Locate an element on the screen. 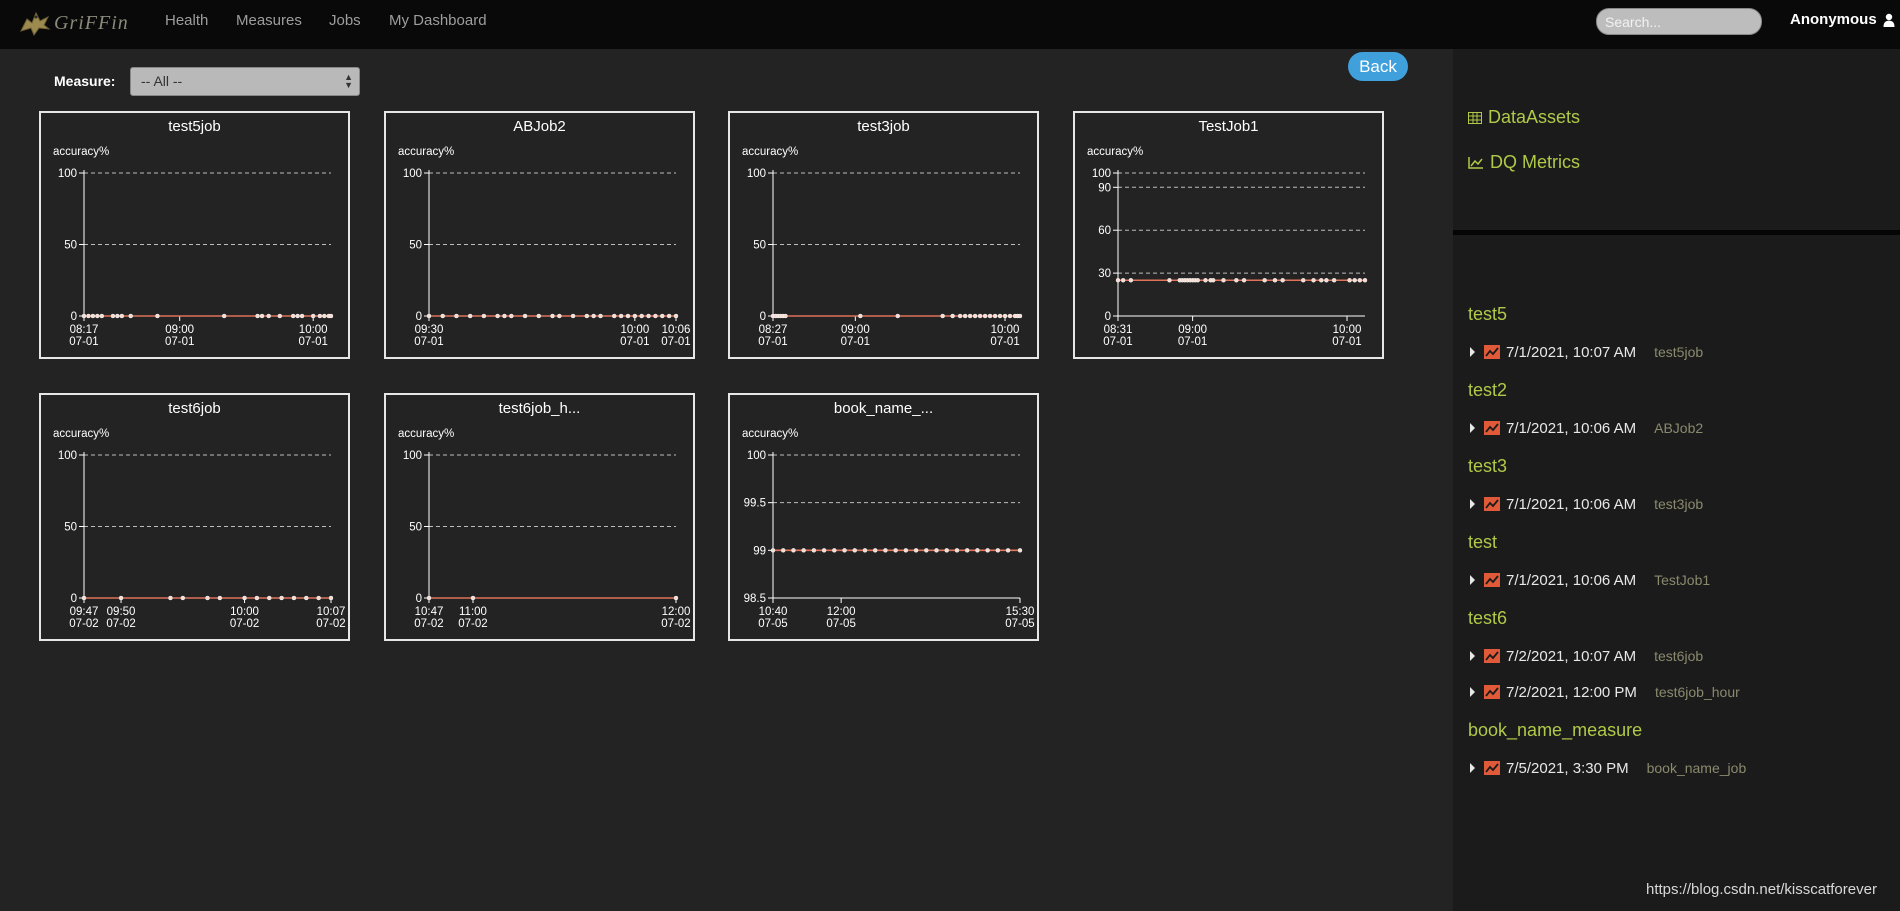  nav-jobs: Jobs is located at coordinates (345, 20).